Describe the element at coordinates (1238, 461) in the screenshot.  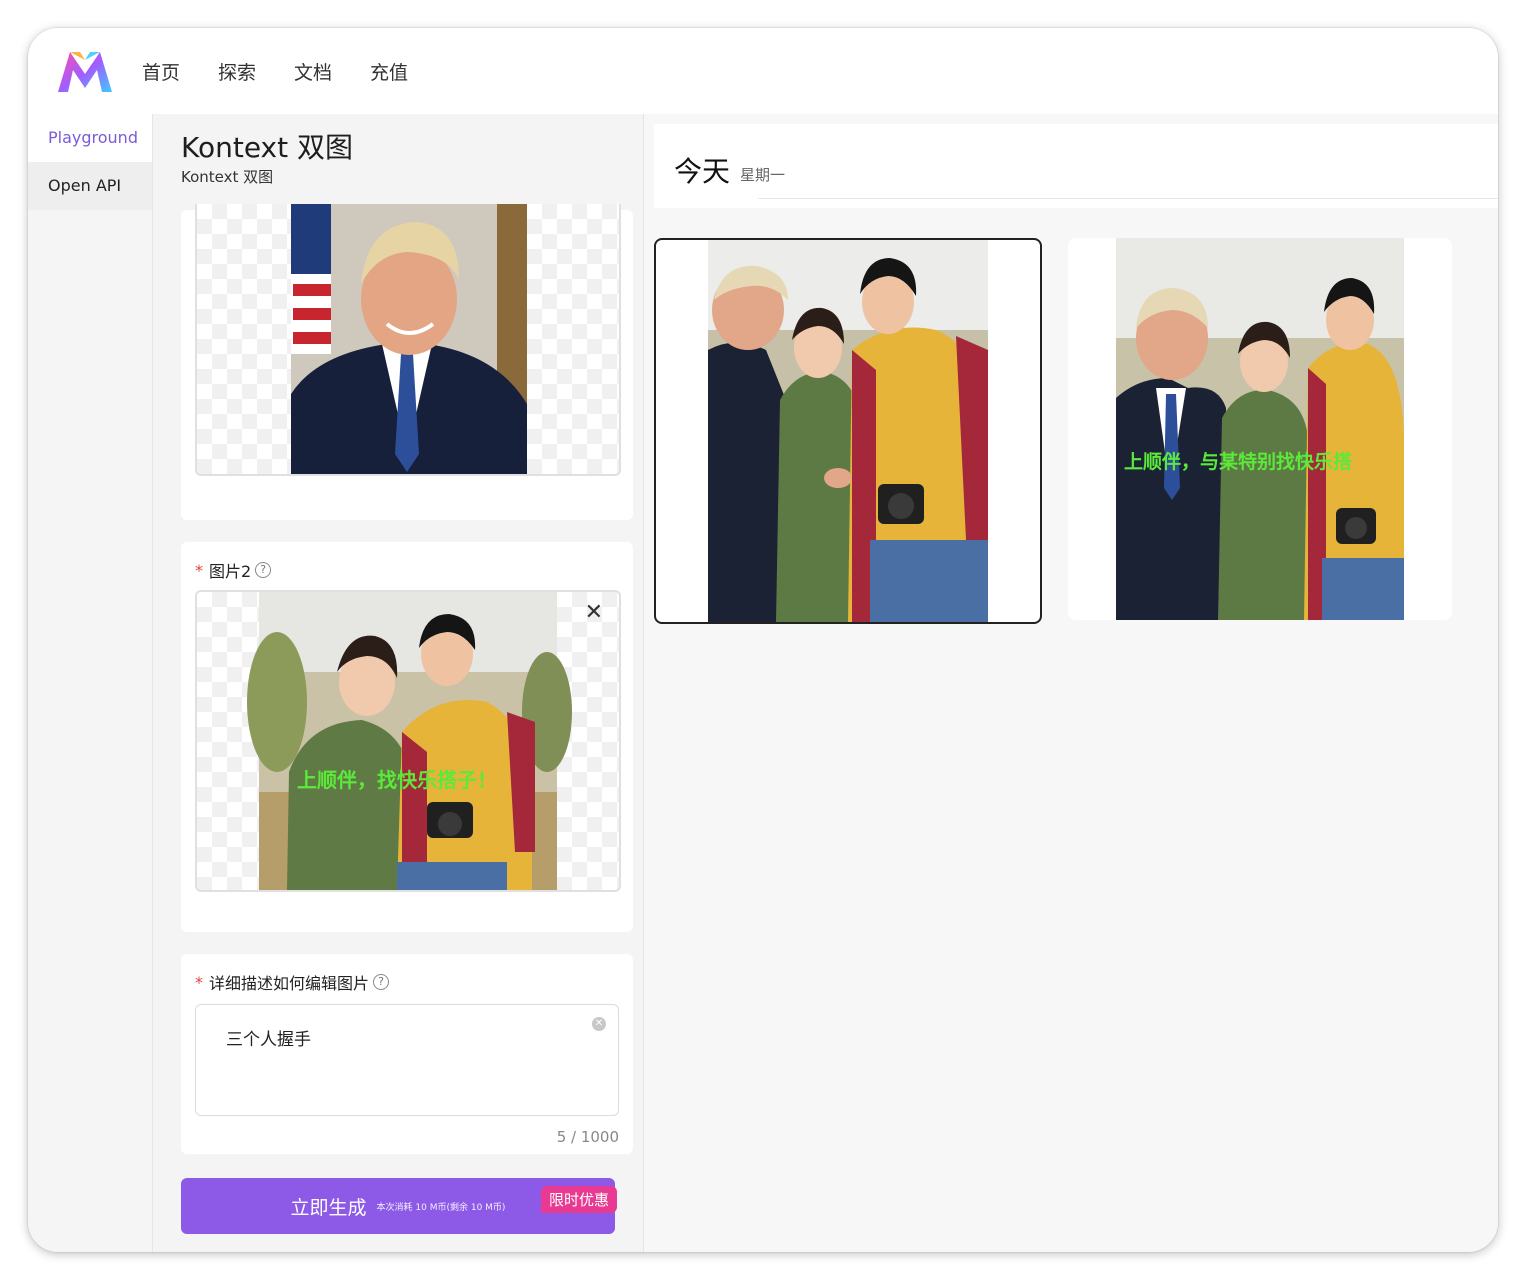
I see `result2-overlay-text: 上顺伴，与某特别找快乐搭` at that location.